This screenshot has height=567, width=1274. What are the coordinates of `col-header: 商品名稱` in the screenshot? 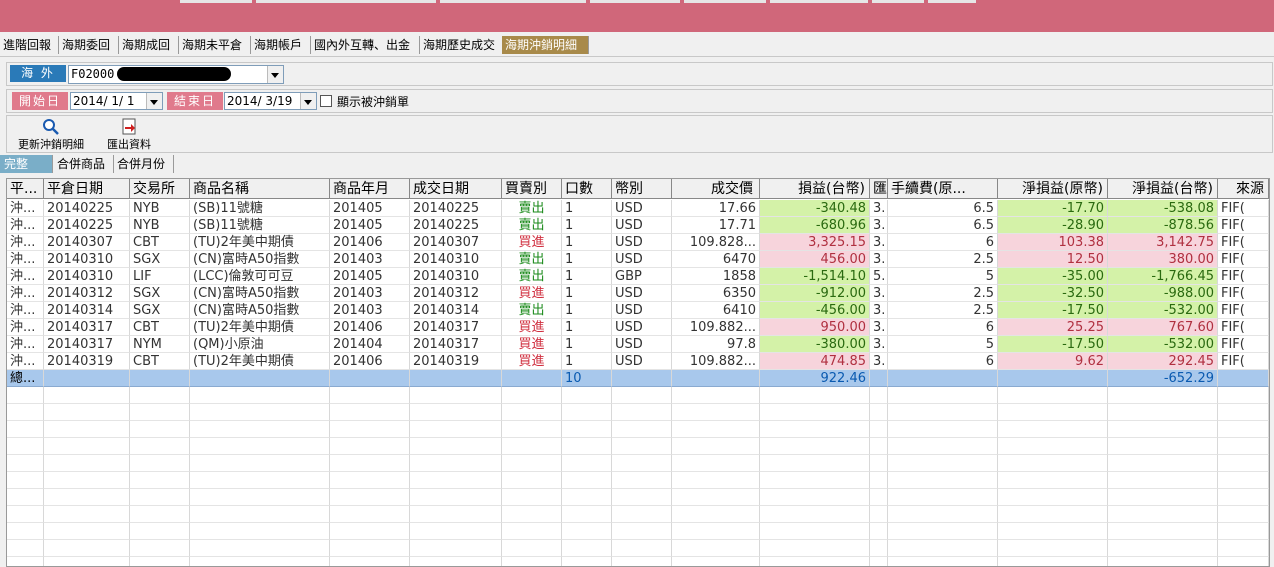 It's located at (260, 189).